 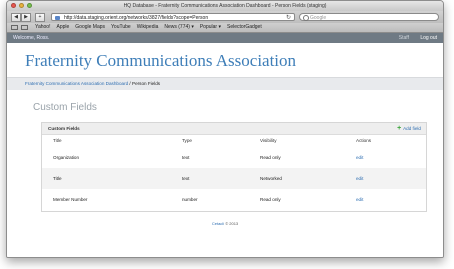 What do you see at coordinates (225, 38) in the screenshot?
I see `app-top-bar: Welcome, Ross. Staff Log out` at bounding box center [225, 38].